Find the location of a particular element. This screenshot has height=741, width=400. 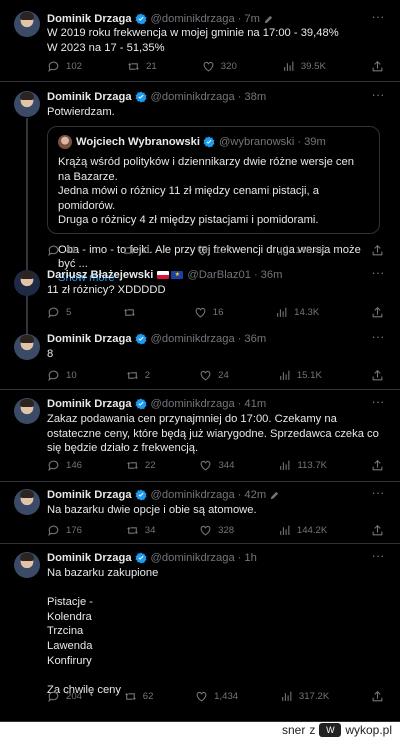

reply-button: 41 is located at coordinates (62, 250).